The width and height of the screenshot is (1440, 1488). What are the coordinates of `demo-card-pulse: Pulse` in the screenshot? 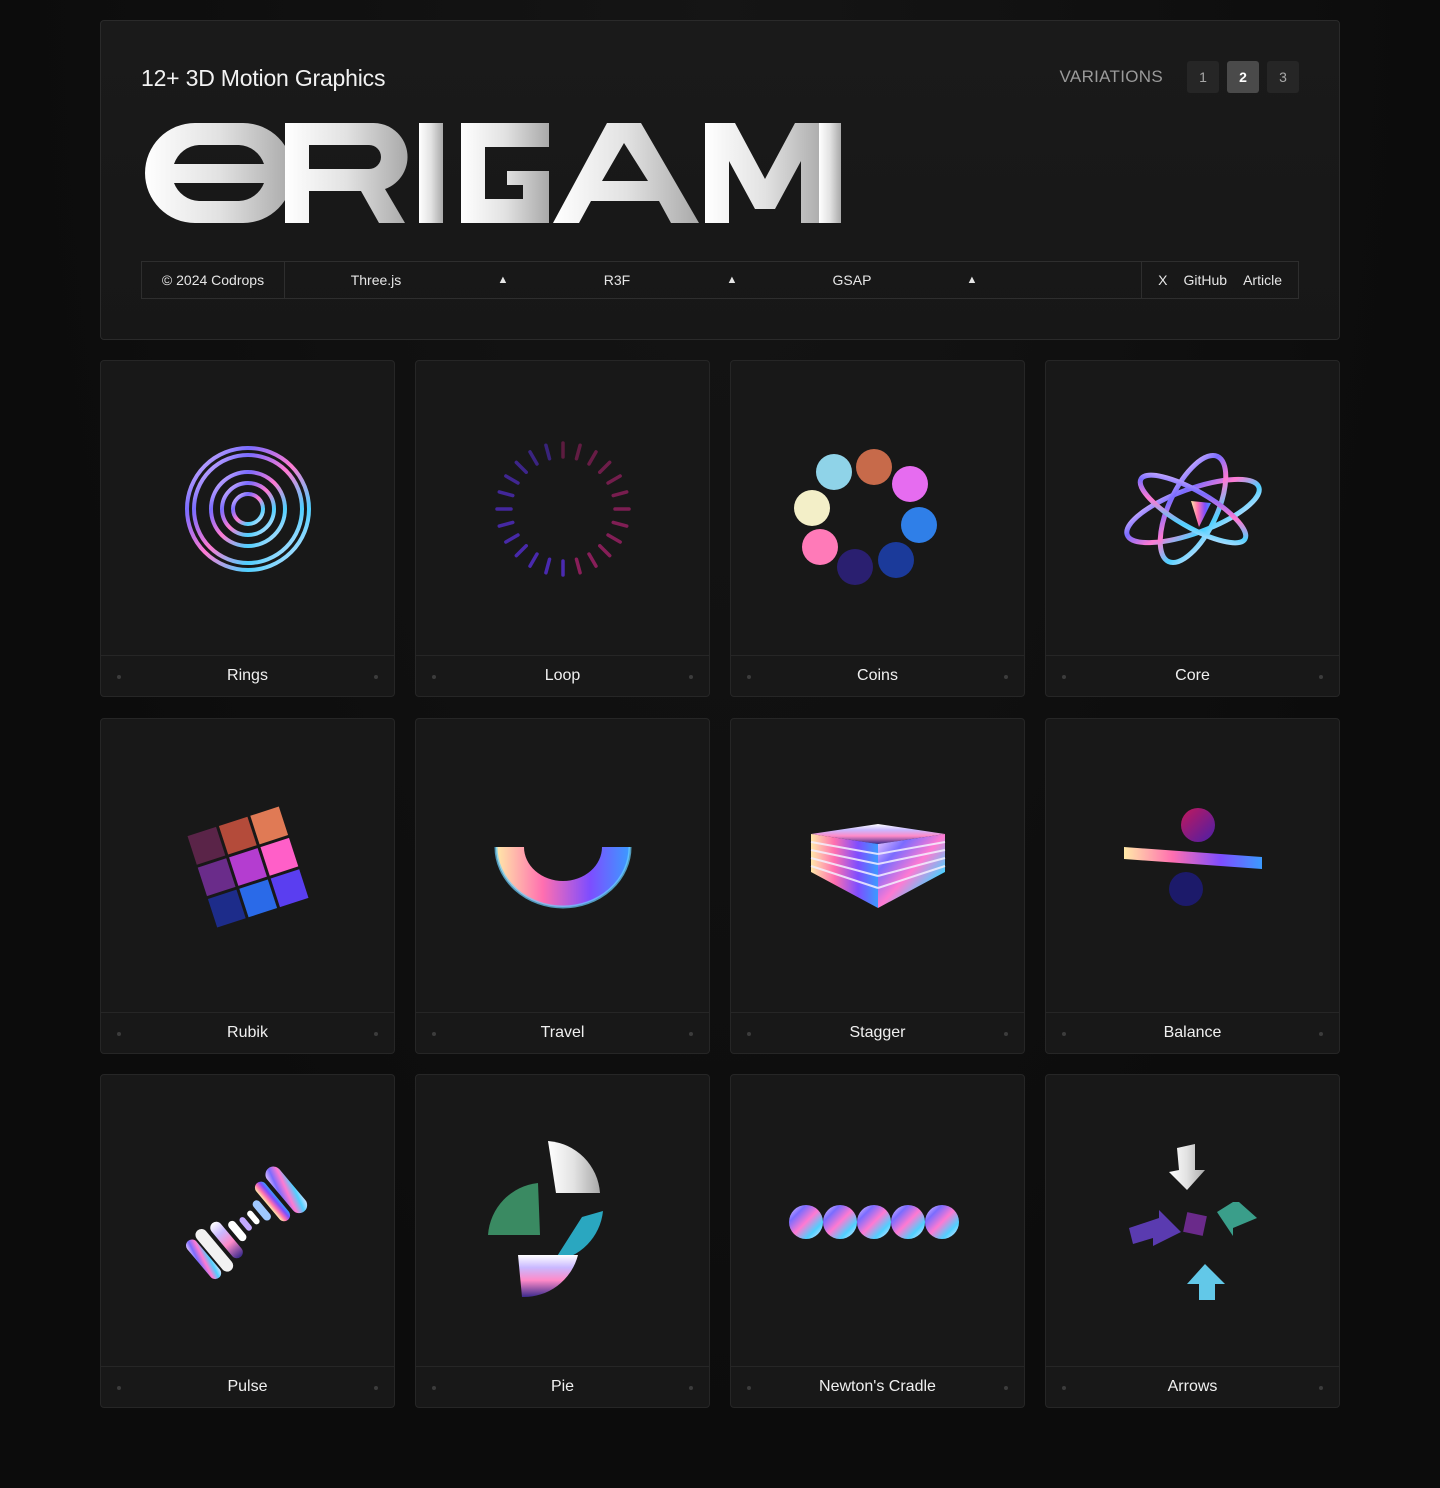 It's located at (247, 1241).